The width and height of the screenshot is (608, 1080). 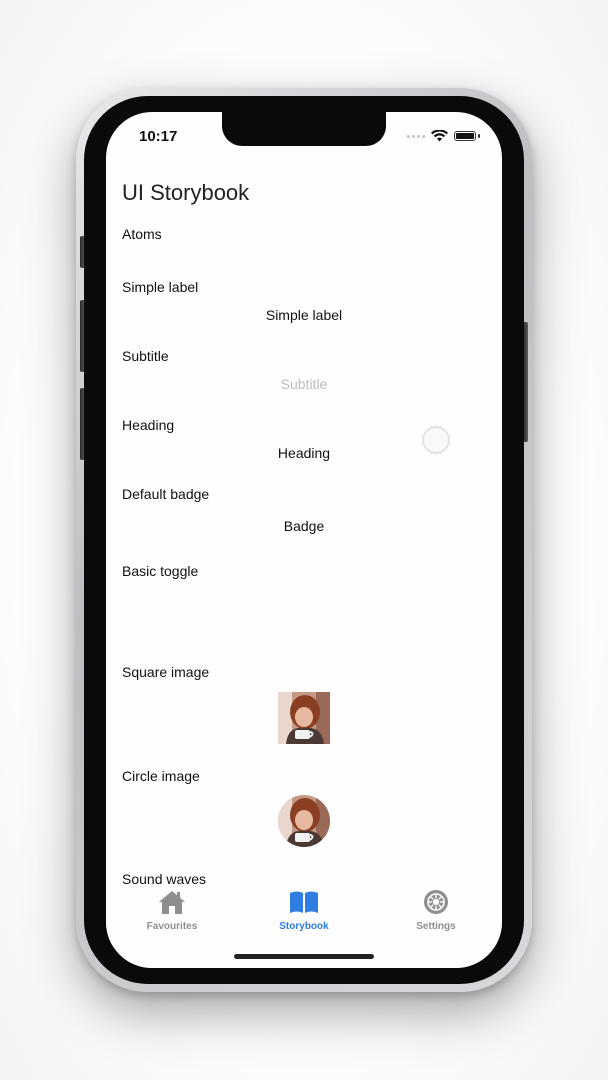 I want to click on gear-icon, so click(x=436, y=902).